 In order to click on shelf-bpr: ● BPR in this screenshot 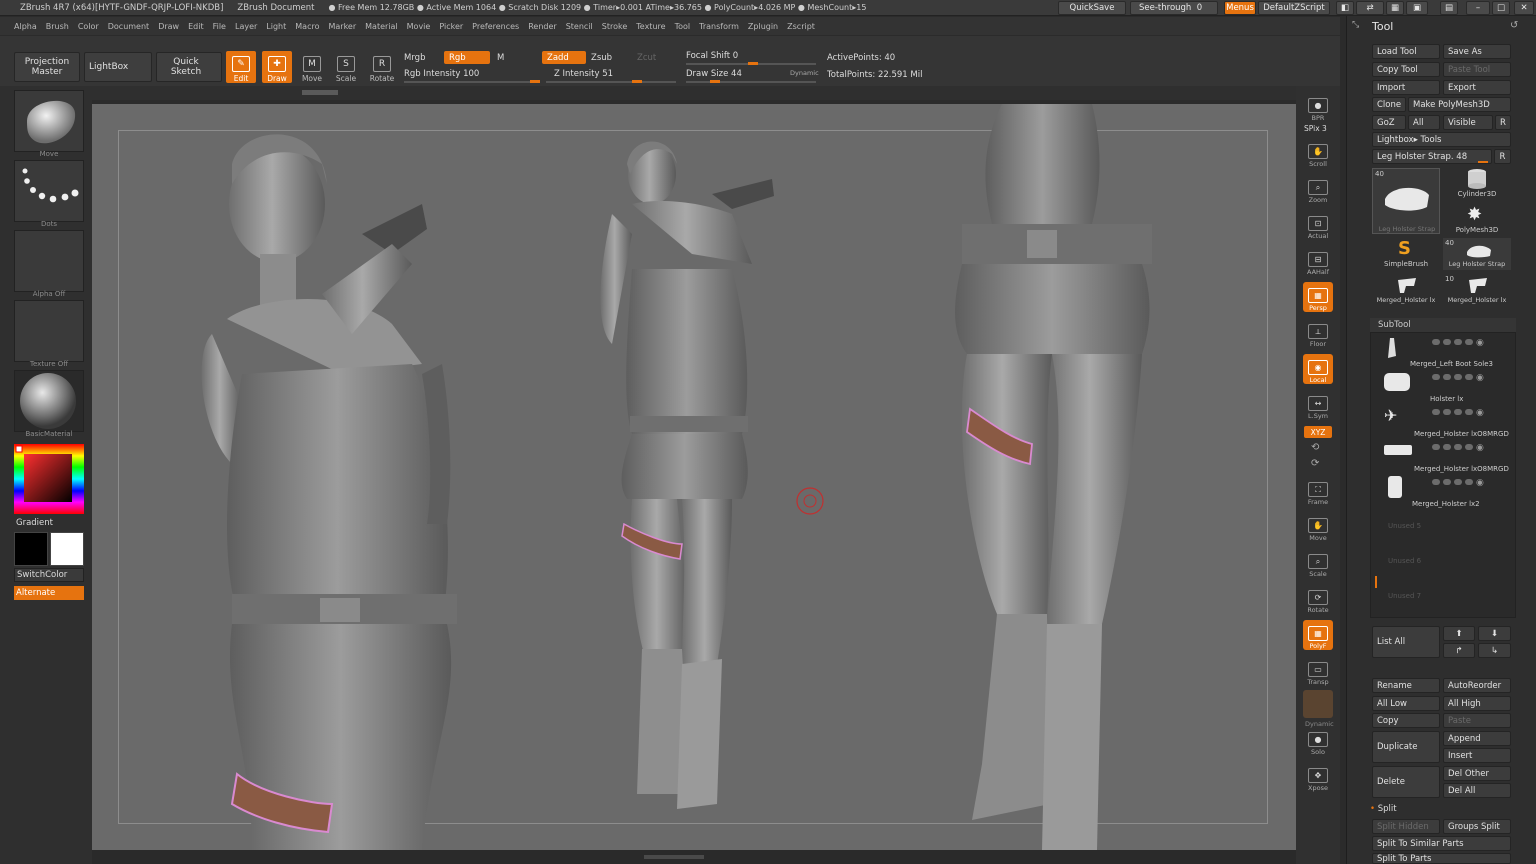, I will do `click(1318, 107)`.